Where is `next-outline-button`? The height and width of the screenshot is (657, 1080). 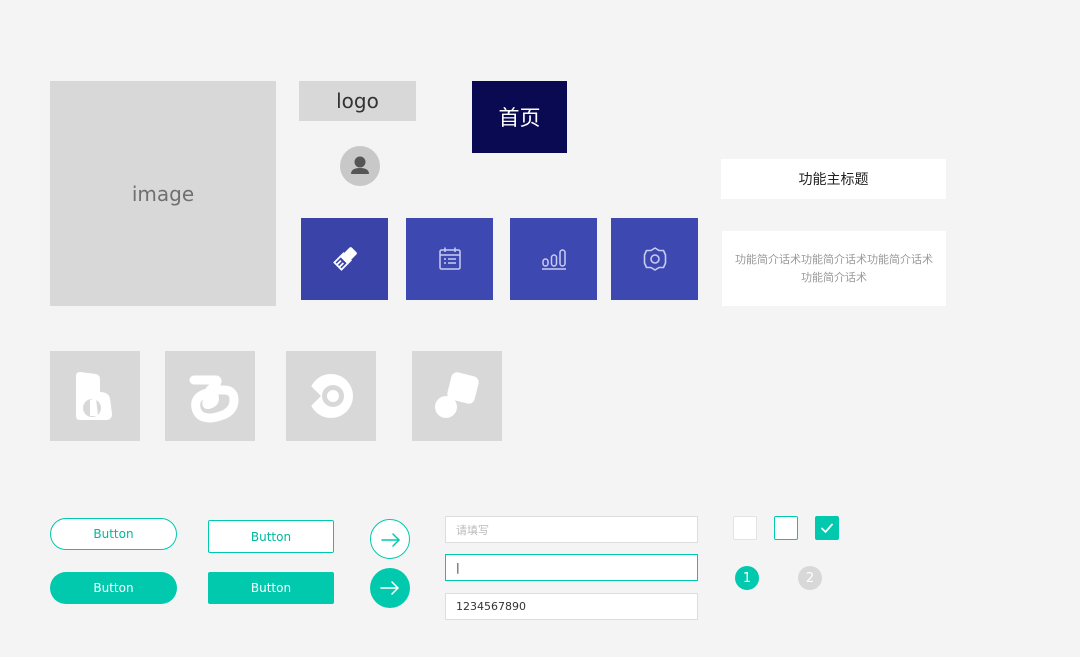 next-outline-button is located at coordinates (390, 539).